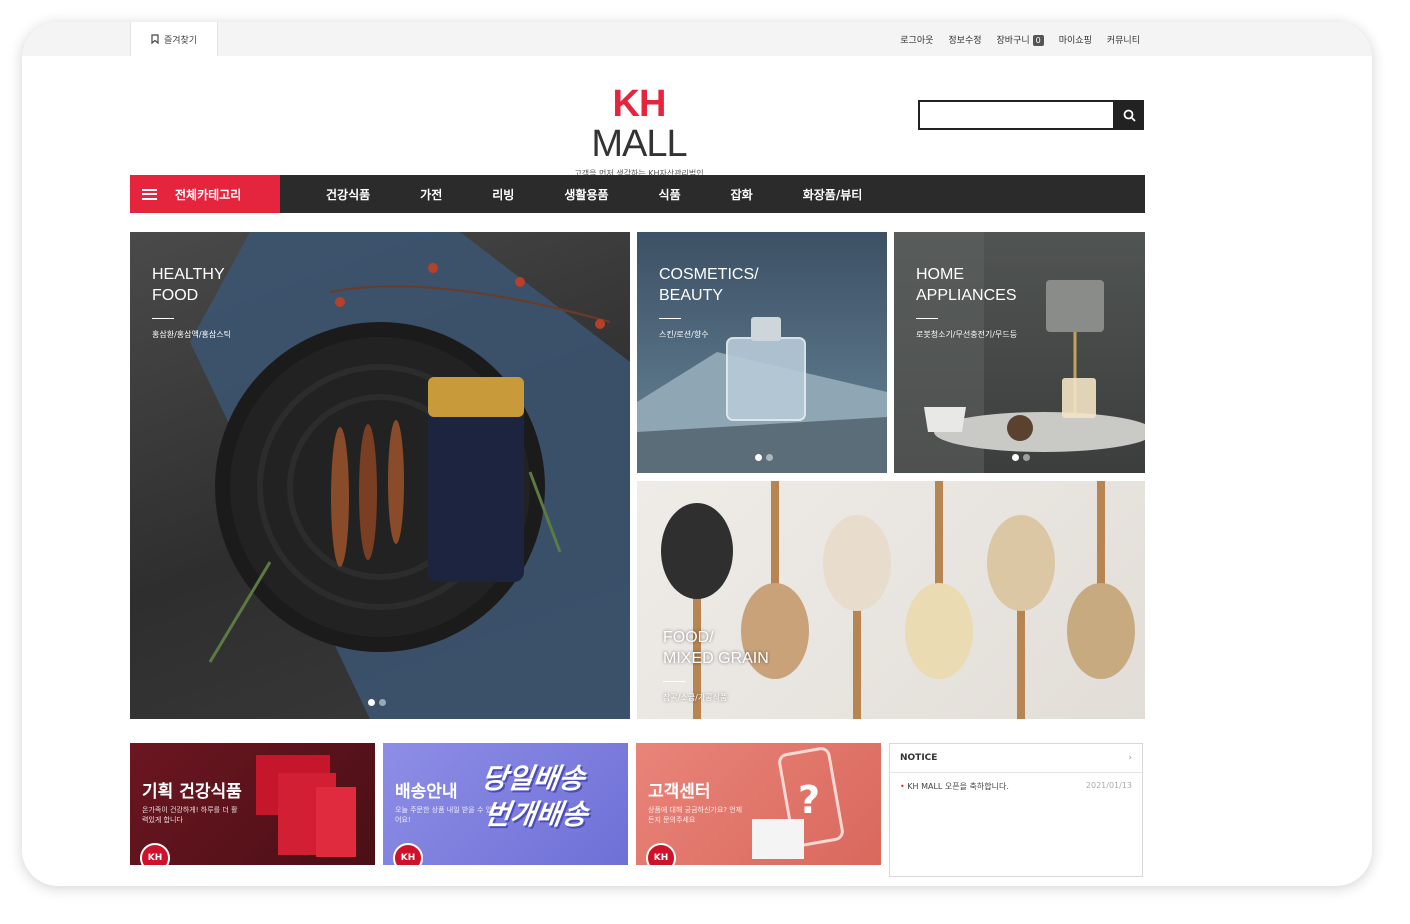 The height and width of the screenshot is (924, 1410). I want to click on nav-item-food: 식품, so click(670, 194).